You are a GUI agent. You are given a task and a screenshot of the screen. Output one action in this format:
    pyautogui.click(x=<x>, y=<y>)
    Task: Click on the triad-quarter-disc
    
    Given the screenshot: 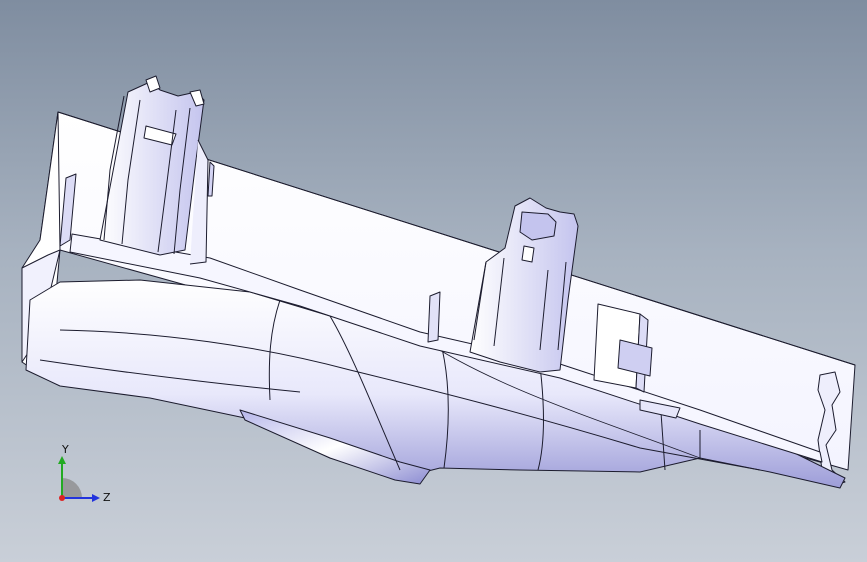 What is the action you would take?
    pyautogui.click(x=72, y=488)
    